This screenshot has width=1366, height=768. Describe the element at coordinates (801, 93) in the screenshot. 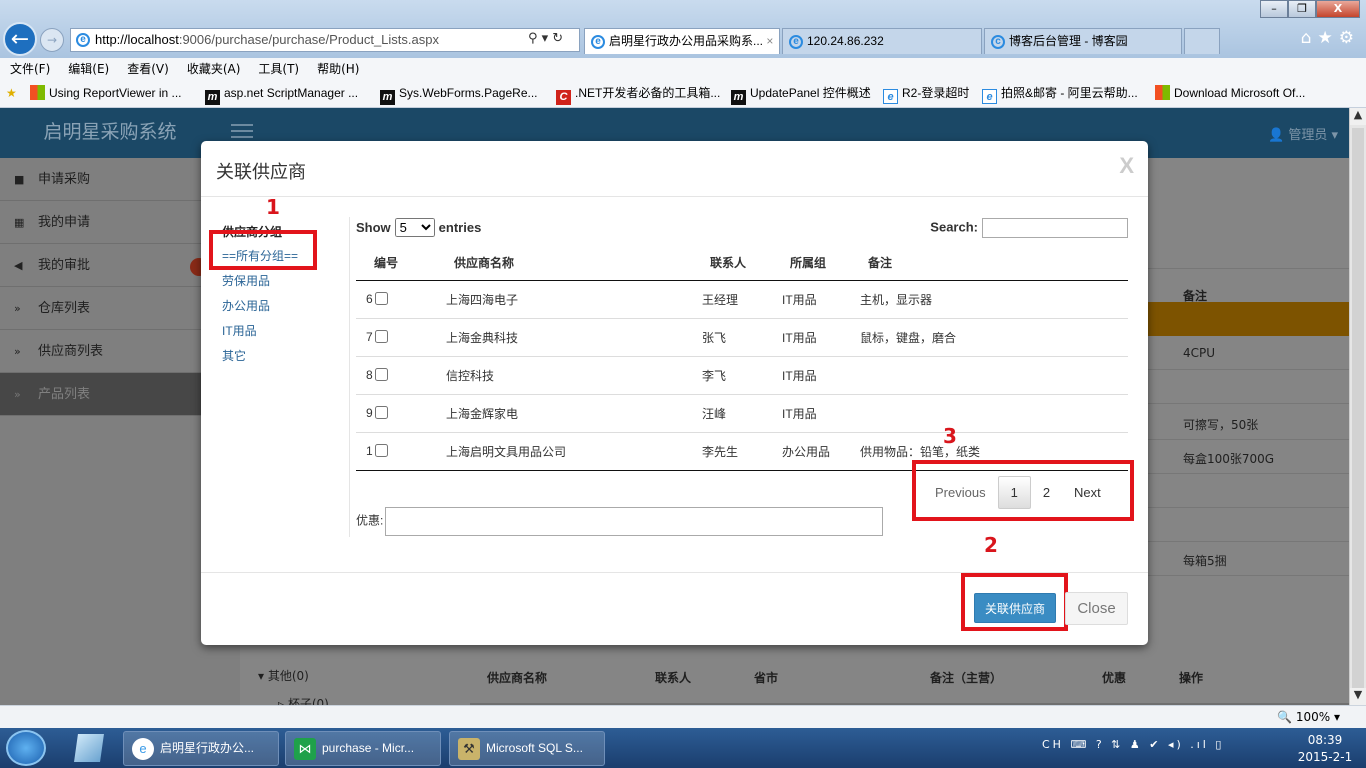

I see `favorite-link: m UpdatePanel 控件概述` at that location.